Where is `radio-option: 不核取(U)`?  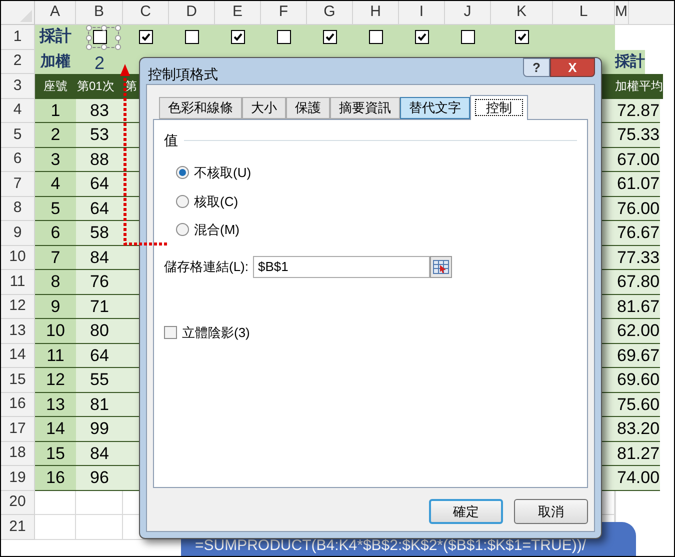 radio-option: 不核取(U) is located at coordinates (214, 172).